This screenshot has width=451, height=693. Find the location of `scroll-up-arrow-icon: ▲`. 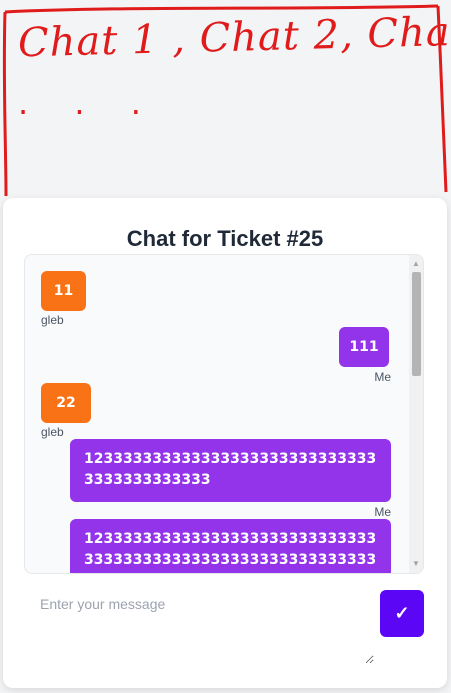

scroll-up-arrow-icon: ▲ is located at coordinates (416, 264).